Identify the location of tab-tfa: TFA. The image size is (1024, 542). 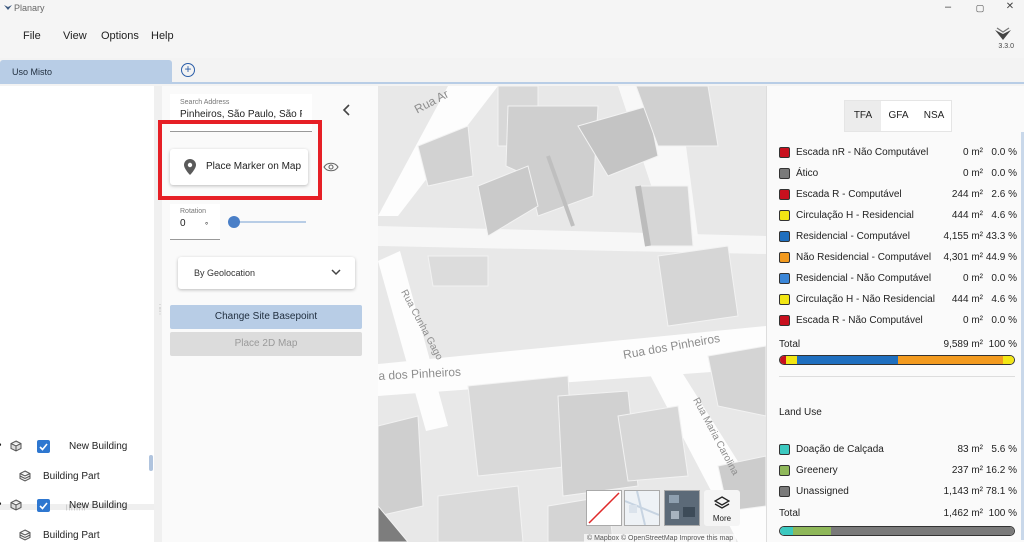
(863, 116).